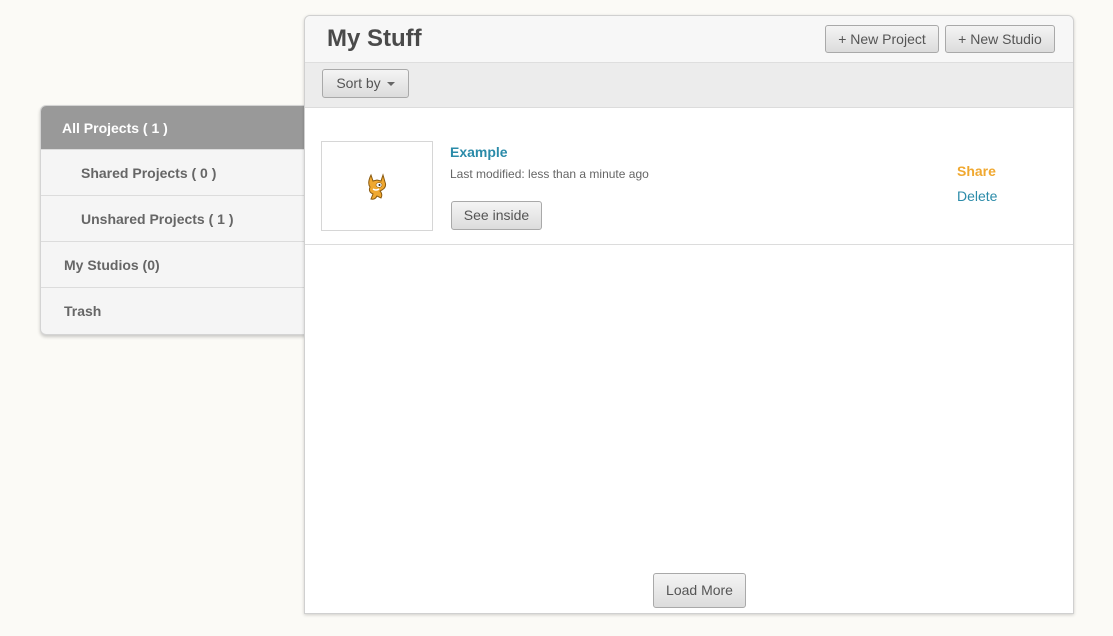  I want to click on page-title: My Stuff, so click(374, 38).